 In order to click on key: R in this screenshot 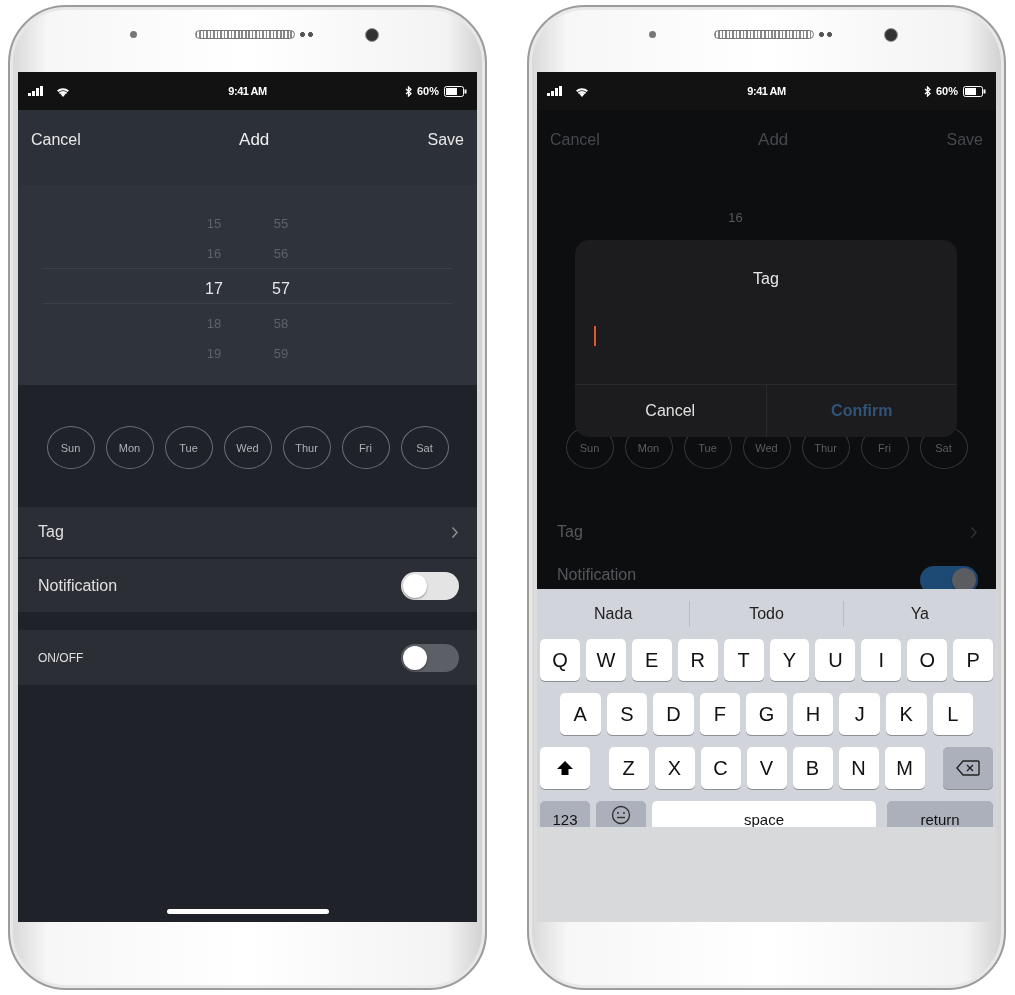, I will do `click(697, 660)`.